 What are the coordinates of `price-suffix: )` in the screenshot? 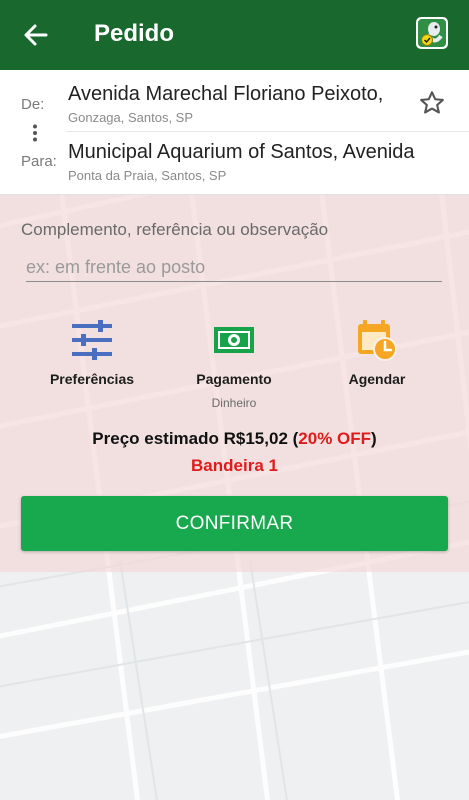 It's located at (374, 438).